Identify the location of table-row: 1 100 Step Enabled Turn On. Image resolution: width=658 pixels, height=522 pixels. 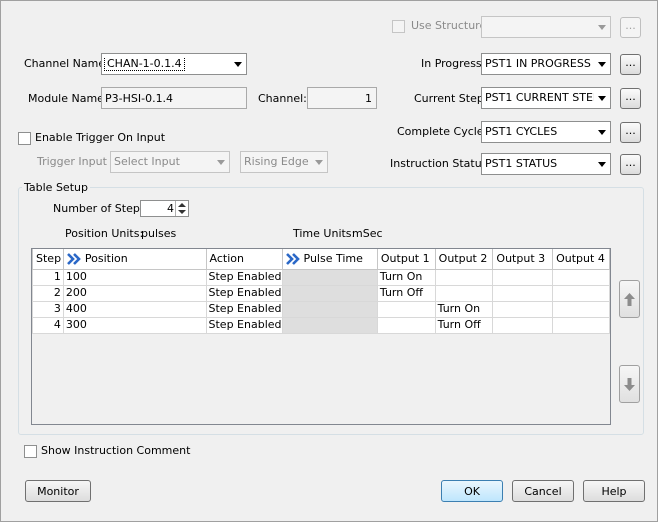
(321, 277).